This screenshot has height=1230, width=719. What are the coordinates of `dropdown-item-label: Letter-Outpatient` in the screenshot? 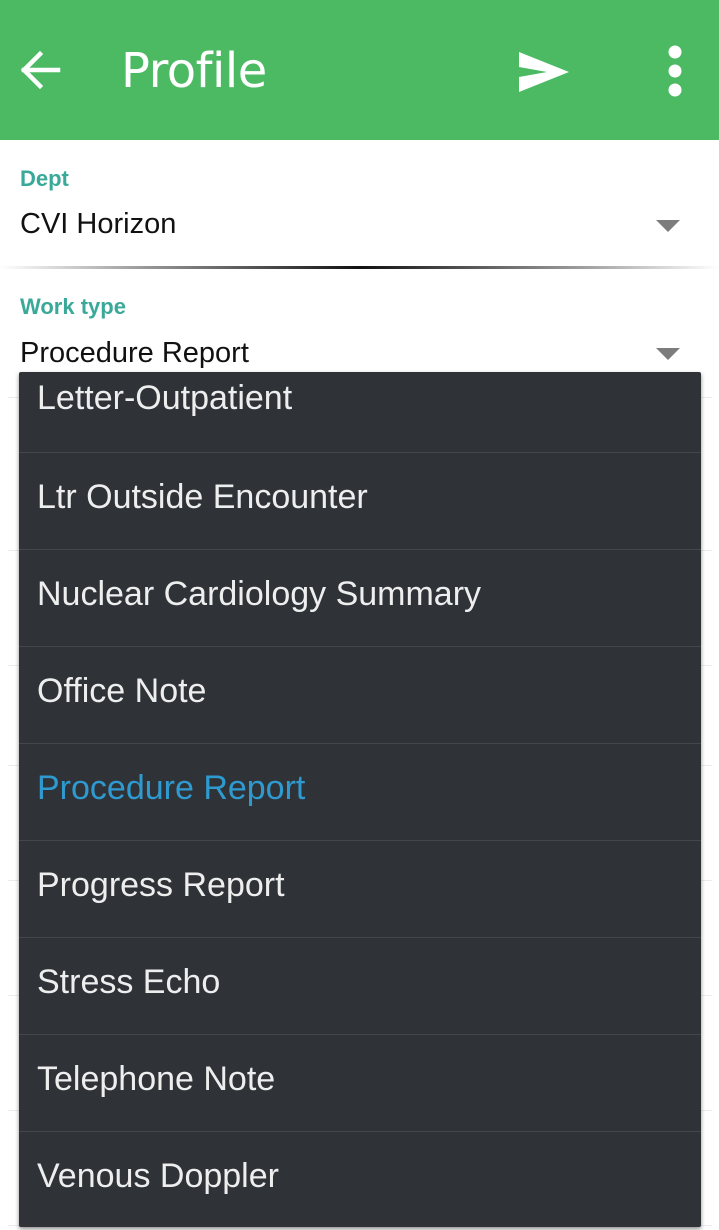 It's located at (165, 398).